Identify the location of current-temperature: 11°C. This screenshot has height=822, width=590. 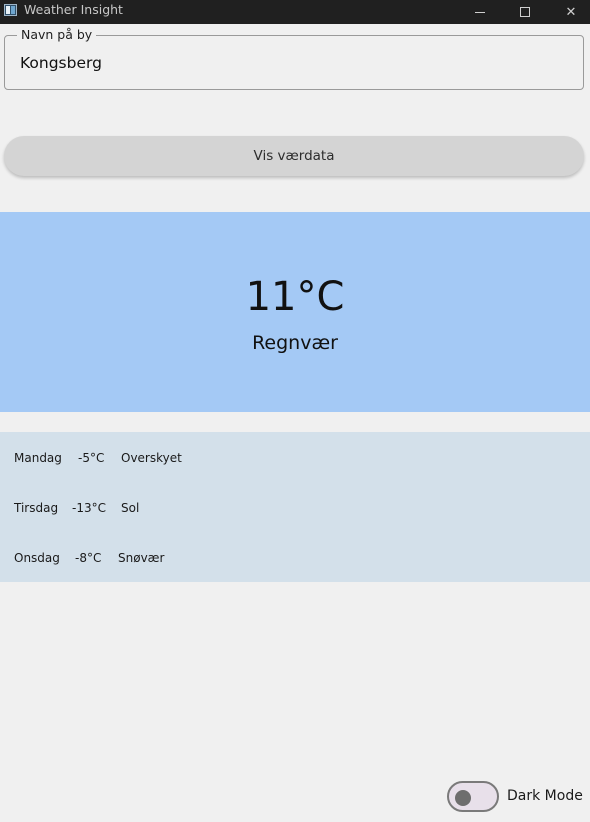
(295, 297).